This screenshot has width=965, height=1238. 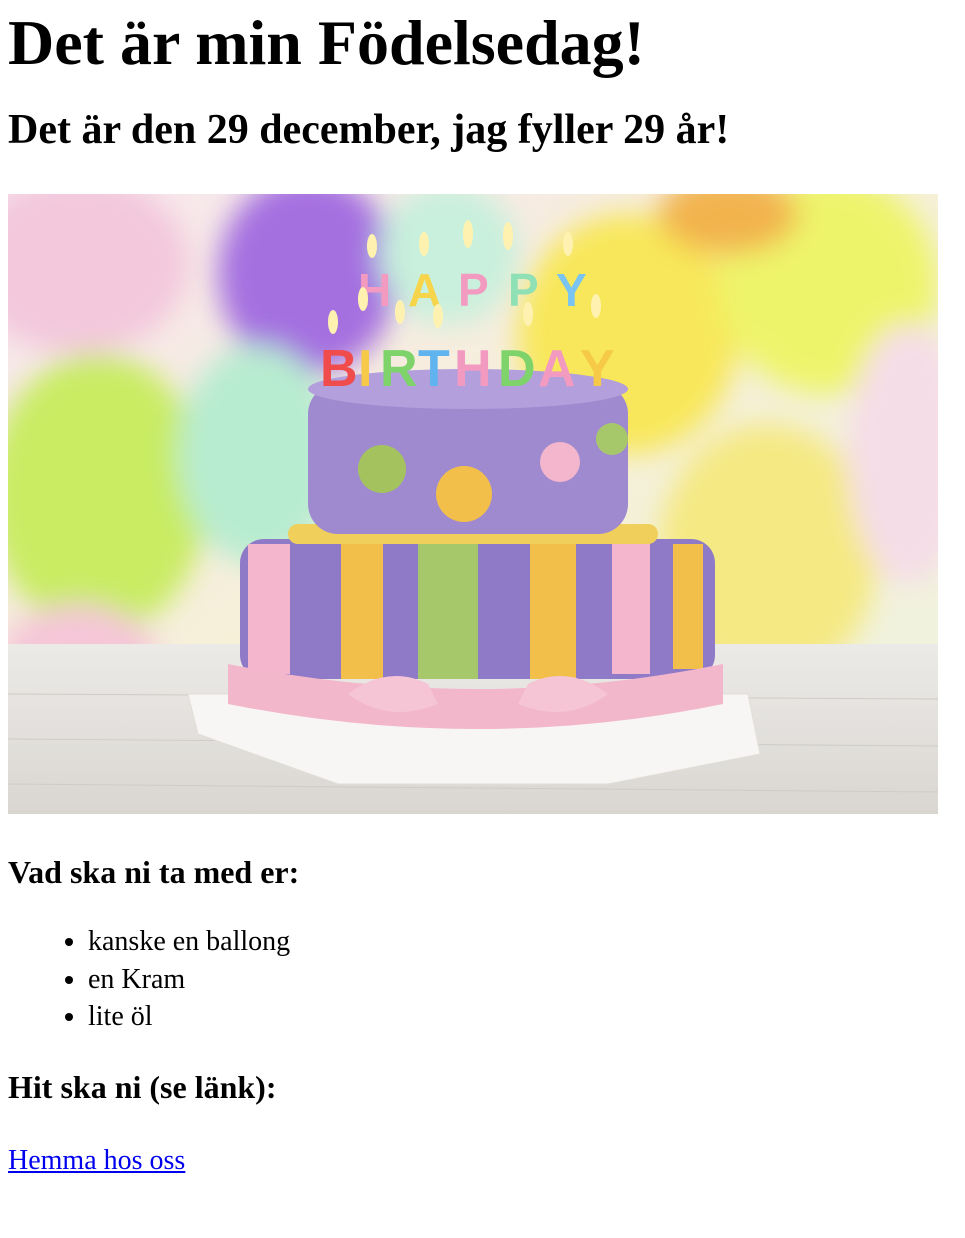 I want to click on list-item: kanske en ballong, so click(x=522, y=942).